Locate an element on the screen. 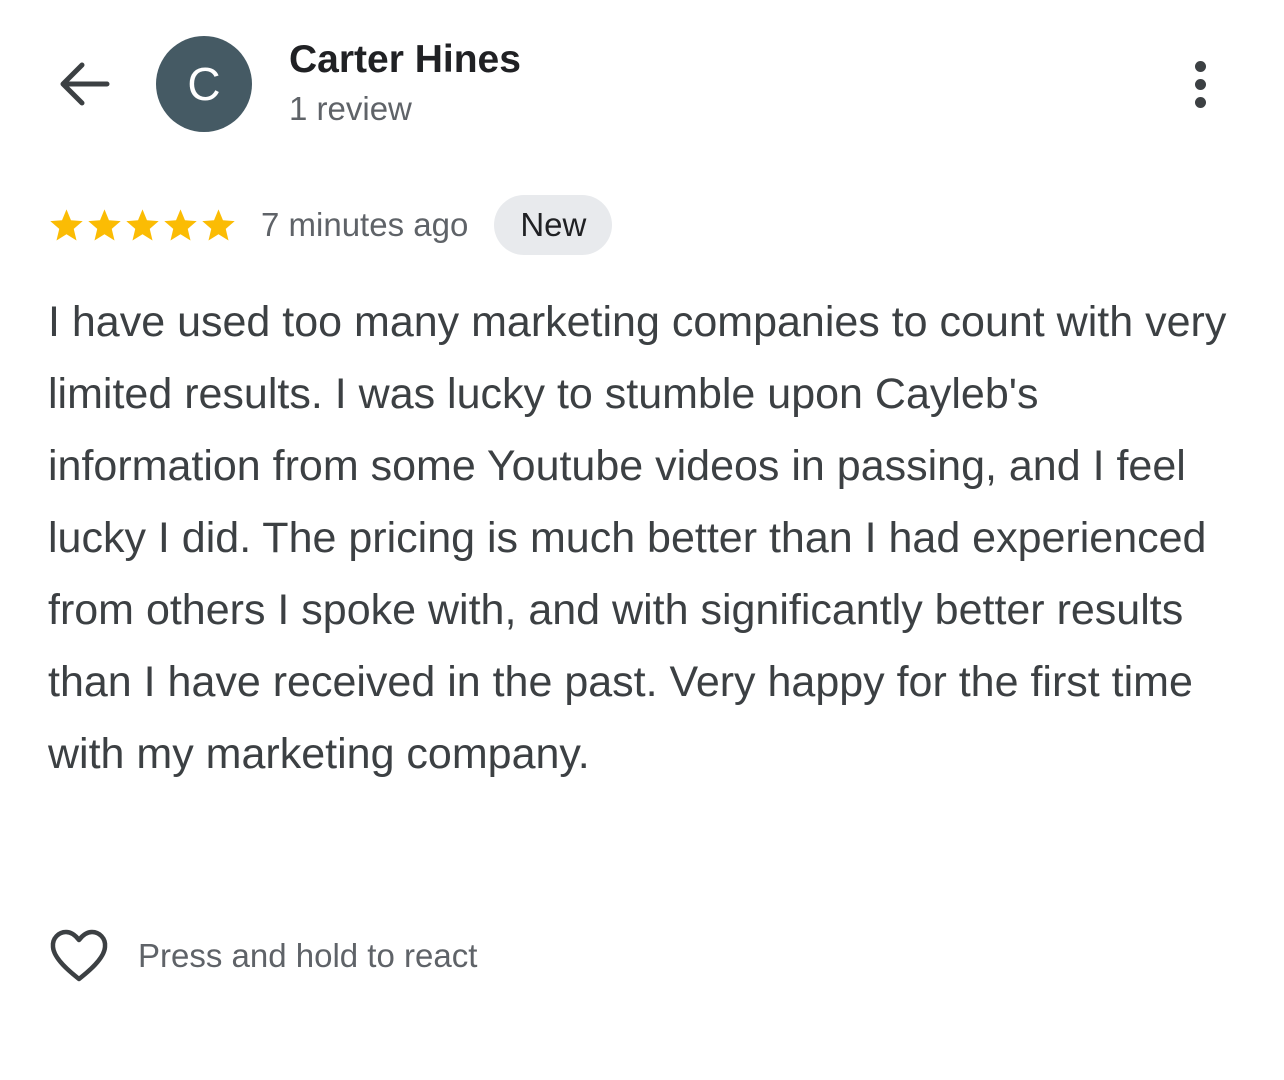 The image size is (1284, 1080). review-time: 7 minutes ago is located at coordinates (365, 224).